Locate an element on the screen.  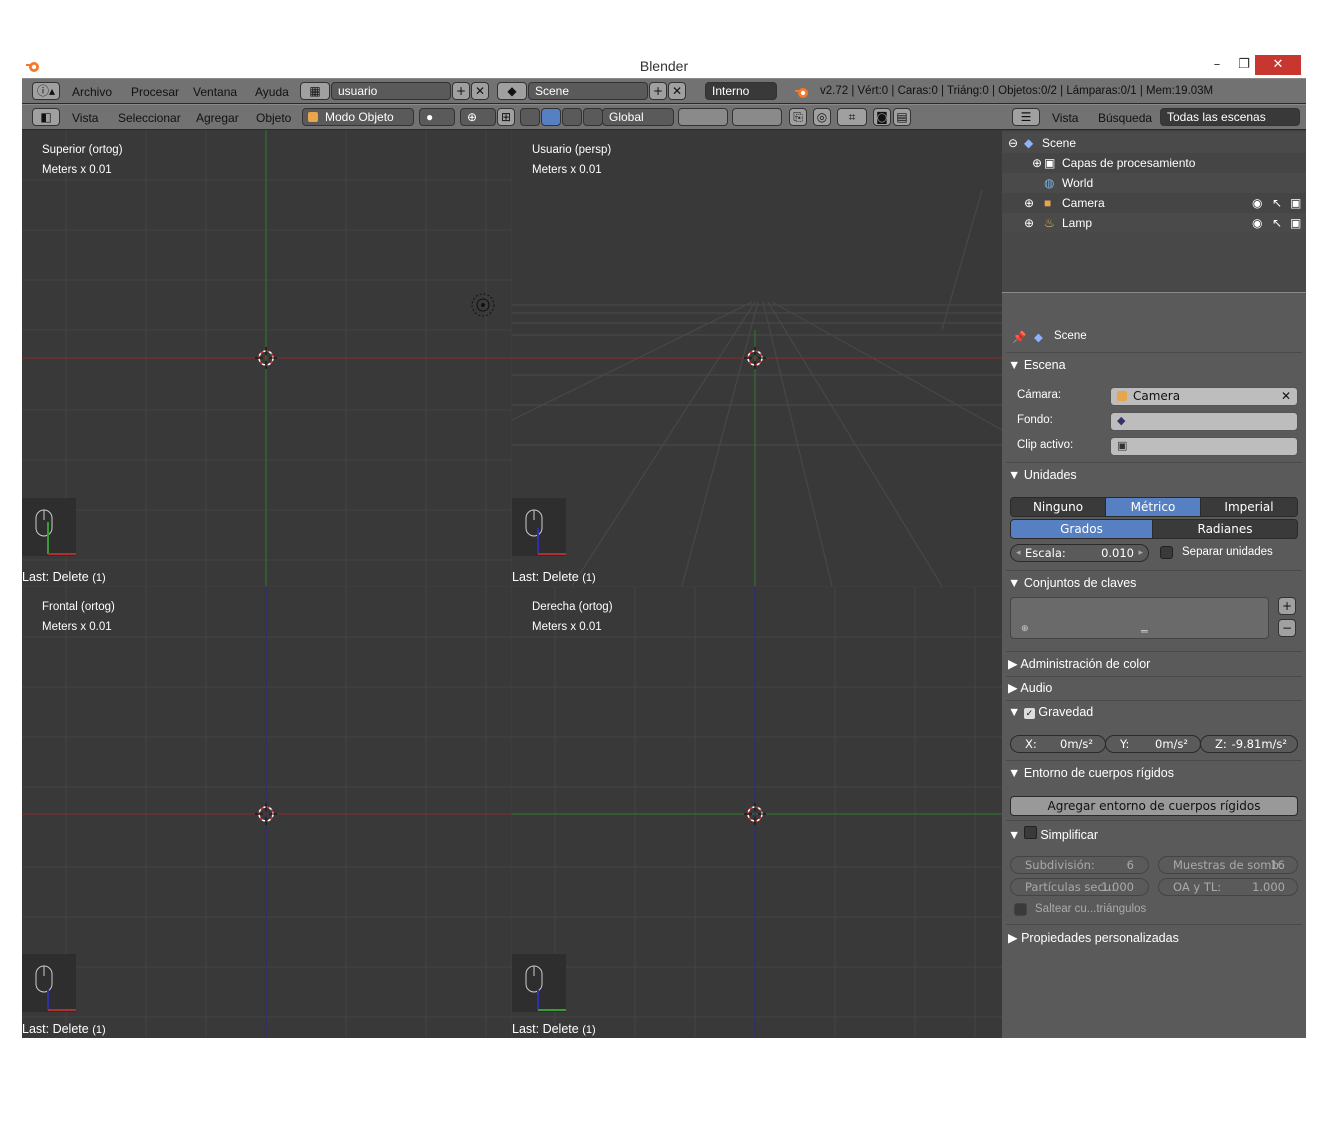
proportional-edit-icon: ◎ is located at coordinates (822, 117).